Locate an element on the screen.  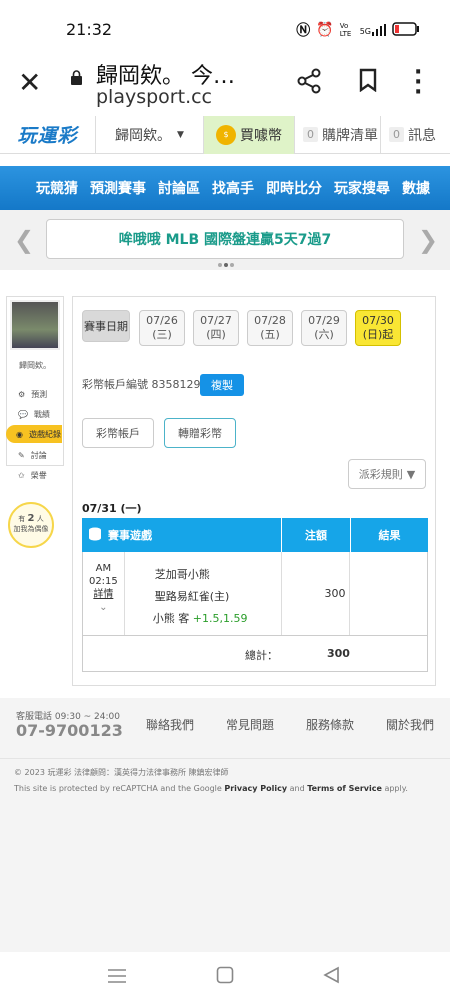
cart-label: 購牌清單 is located at coordinates (350, 135).